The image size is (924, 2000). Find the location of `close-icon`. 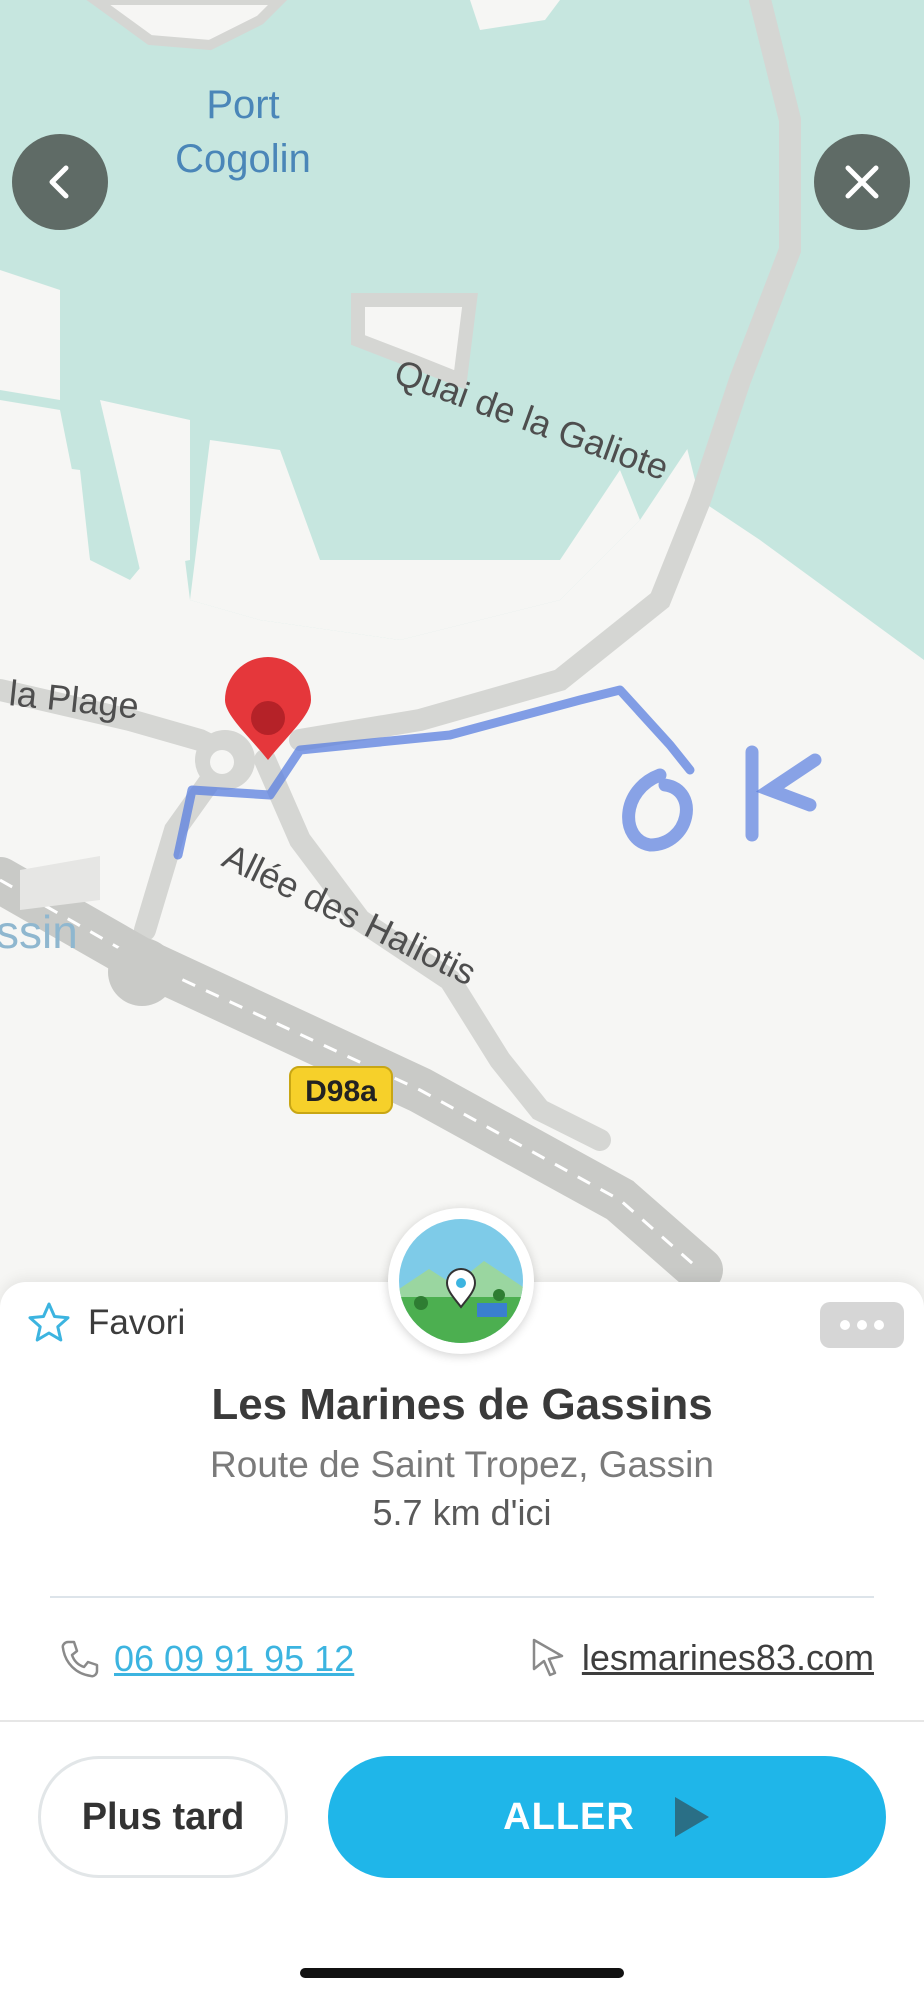

close-icon is located at coordinates (862, 182).